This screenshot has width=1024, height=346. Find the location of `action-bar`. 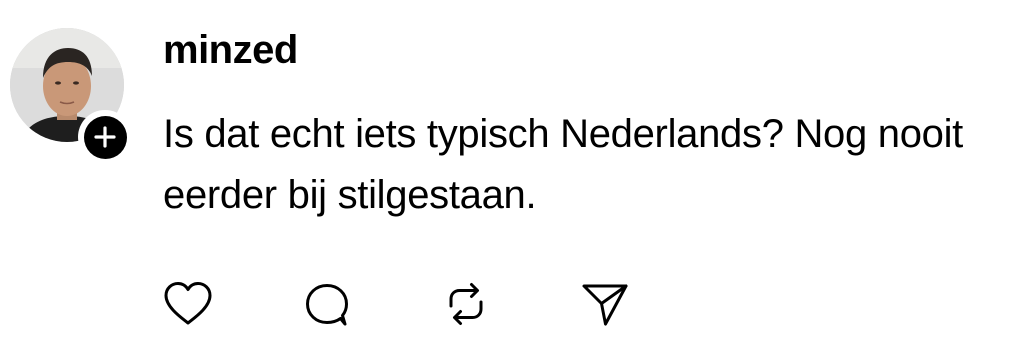

action-bar is located at coordinates (396, 304).